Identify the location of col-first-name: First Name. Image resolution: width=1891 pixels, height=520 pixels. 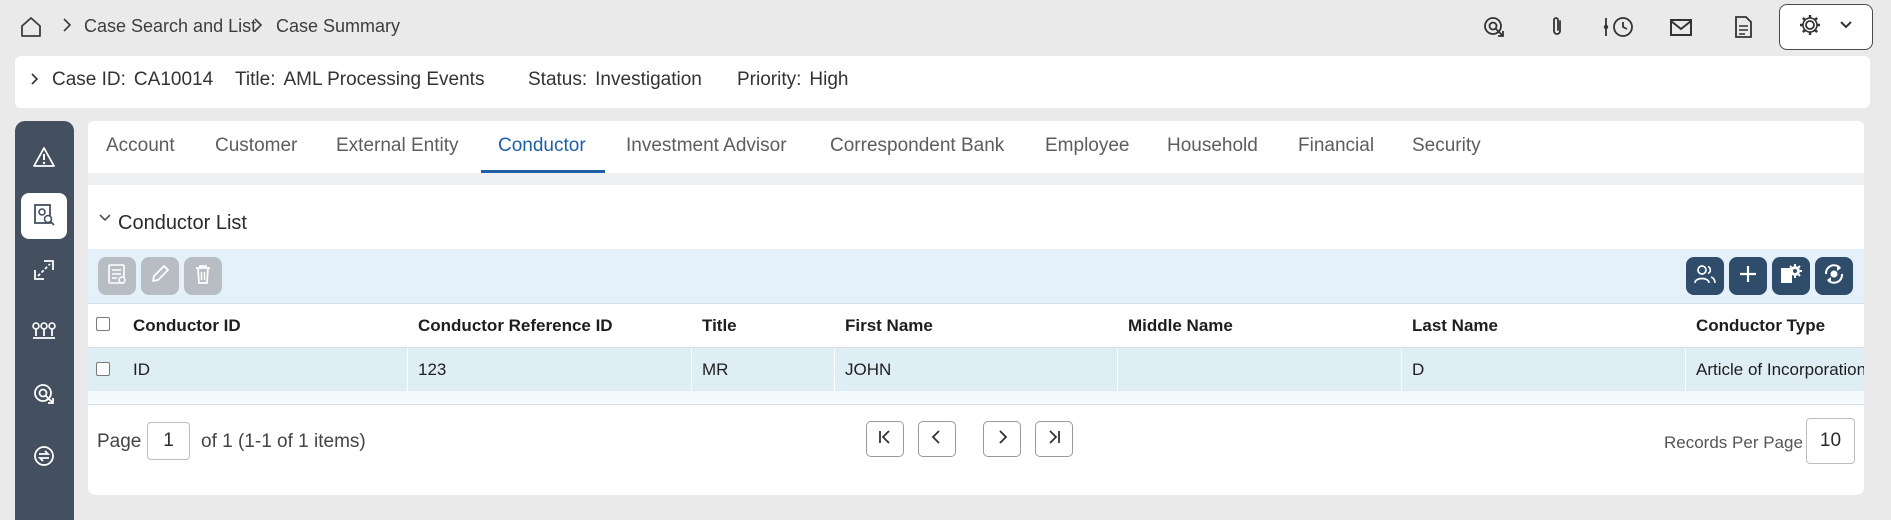
(889, 326).